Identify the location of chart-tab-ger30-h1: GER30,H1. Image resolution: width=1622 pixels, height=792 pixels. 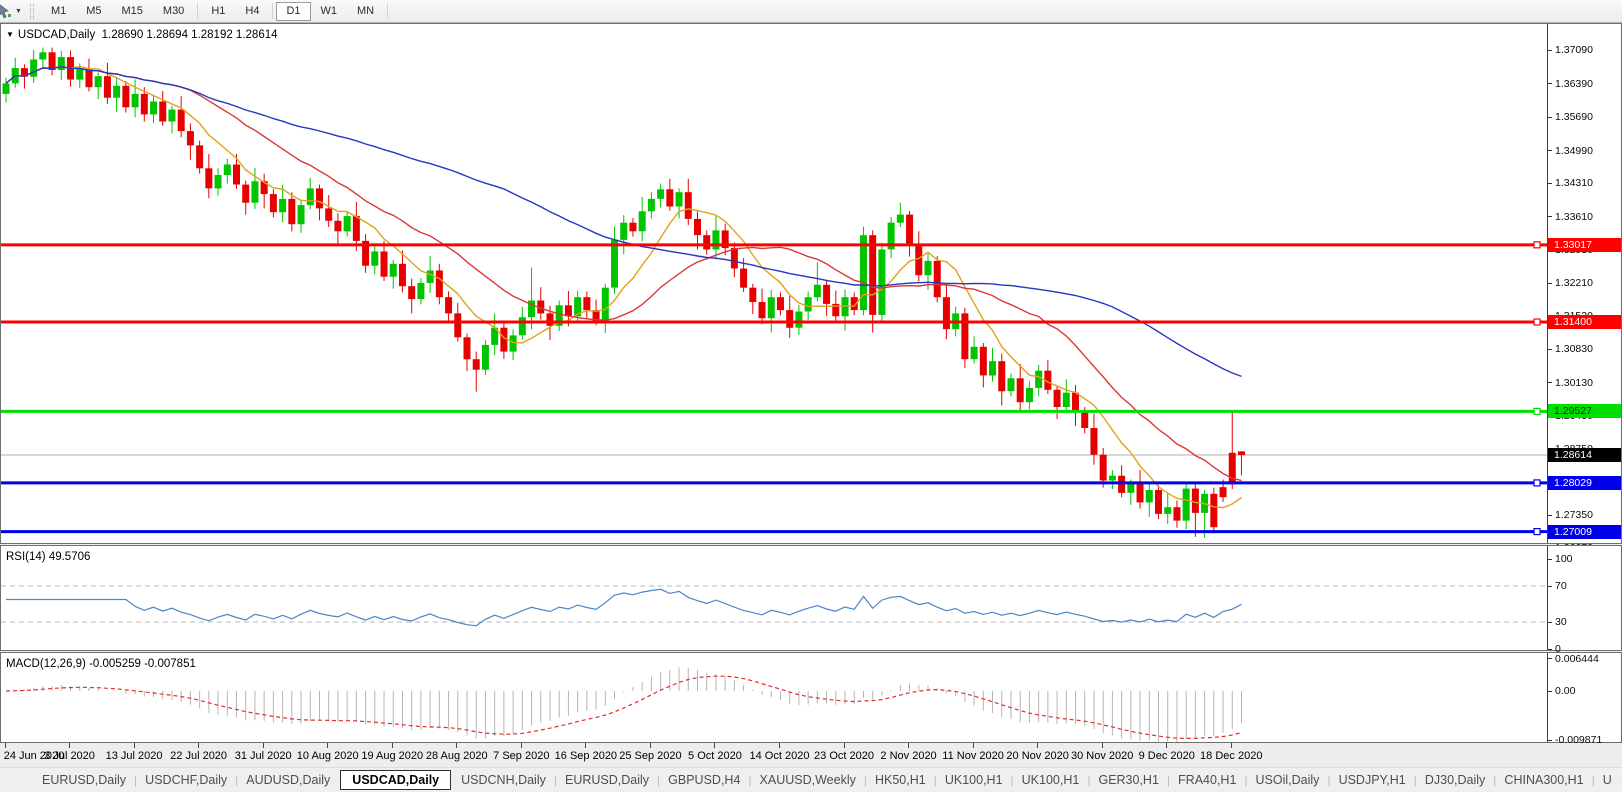
(1128, 780).